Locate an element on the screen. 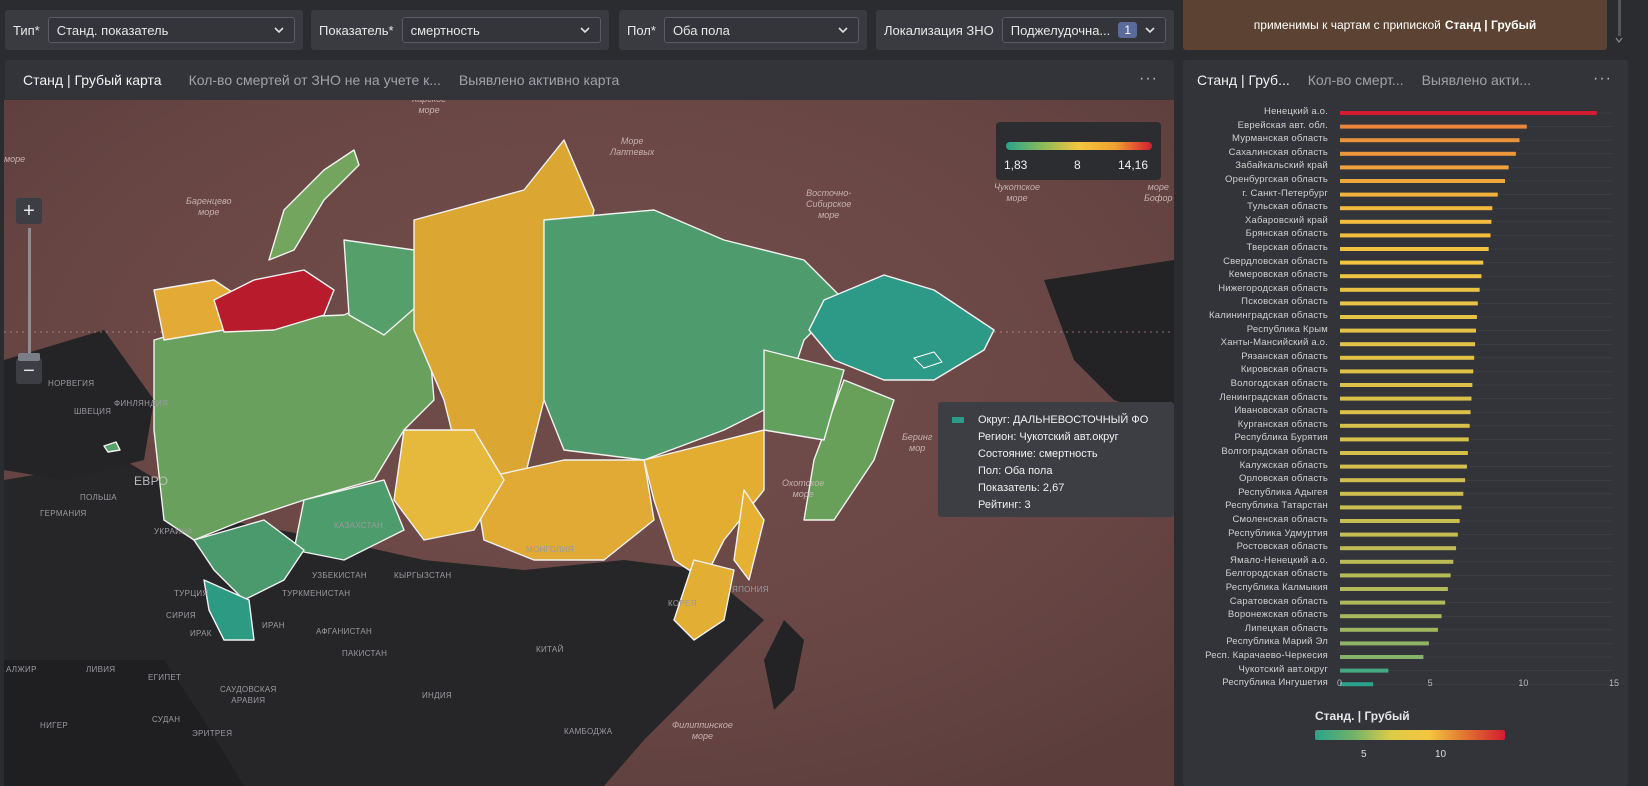 Image resolution: width=1648 pixels, height=786 pixels. x-tick-label: 15 is located at coordinates (1614, 683).